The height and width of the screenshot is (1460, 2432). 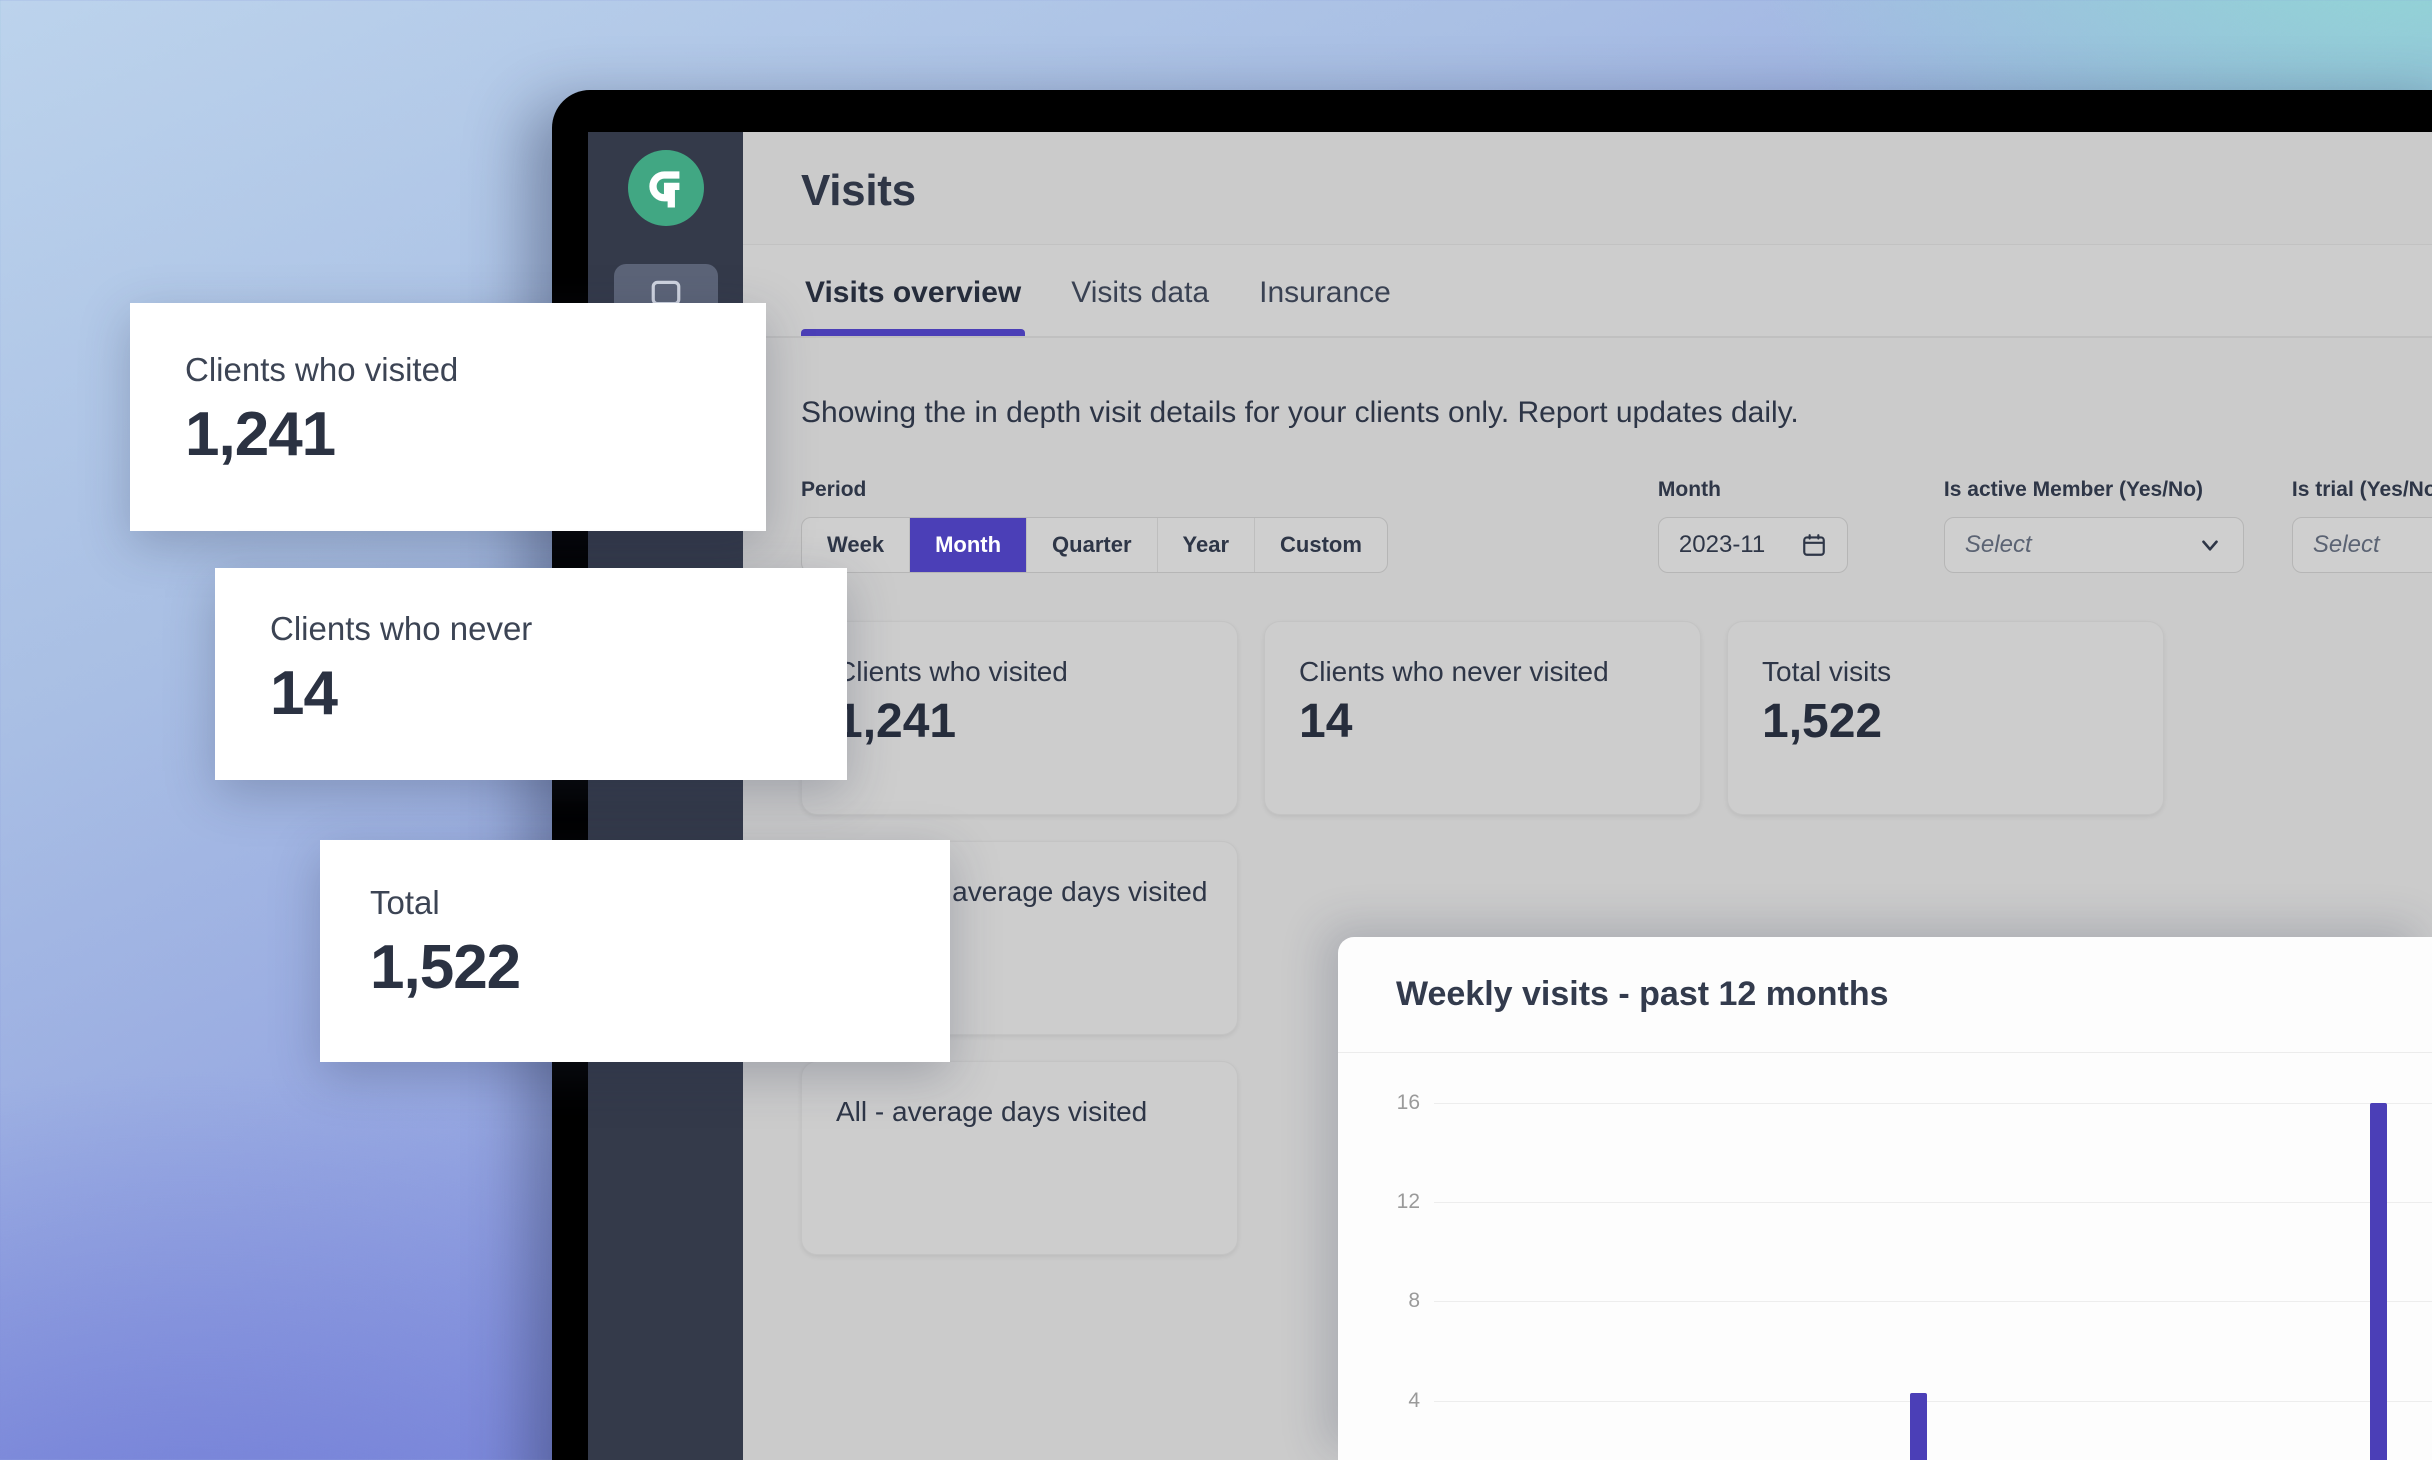 I want to click on callout-total: Total 1,522, so click(x=635, y=951).